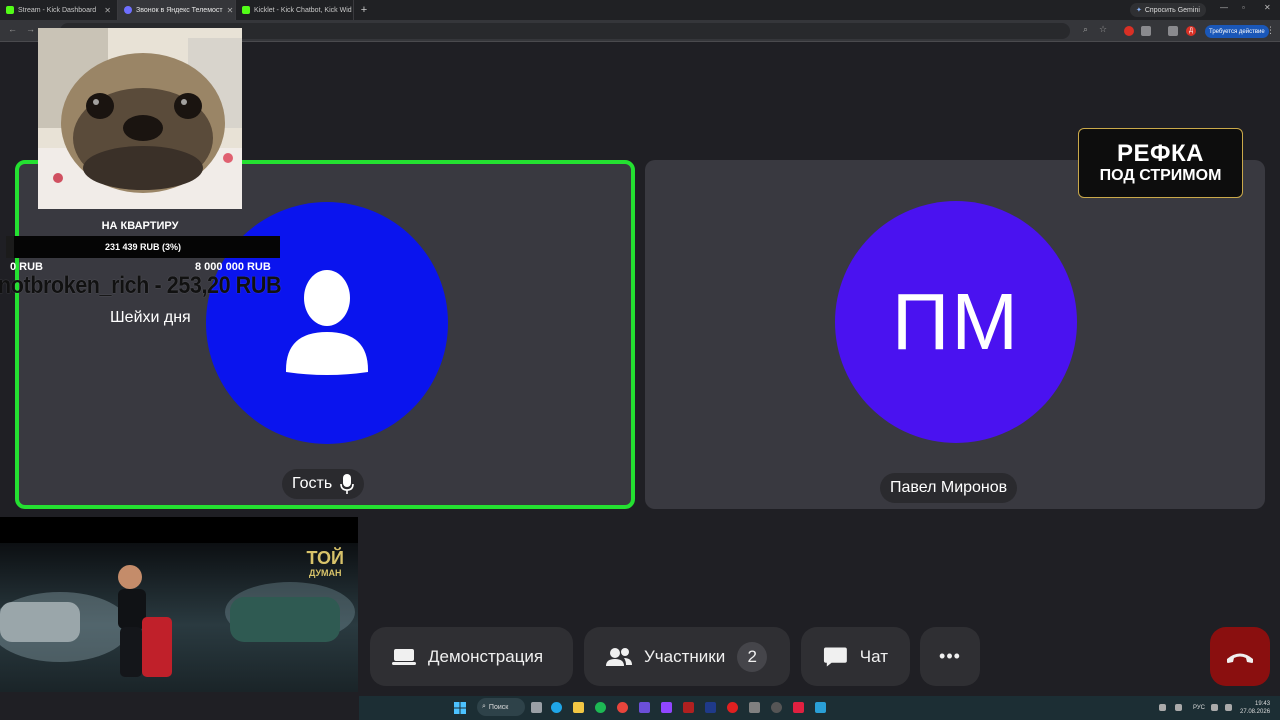 This screenshot has height=720, width=1280. I want to click on taskbar-date: 27.08.2026, so click(1255, 712).